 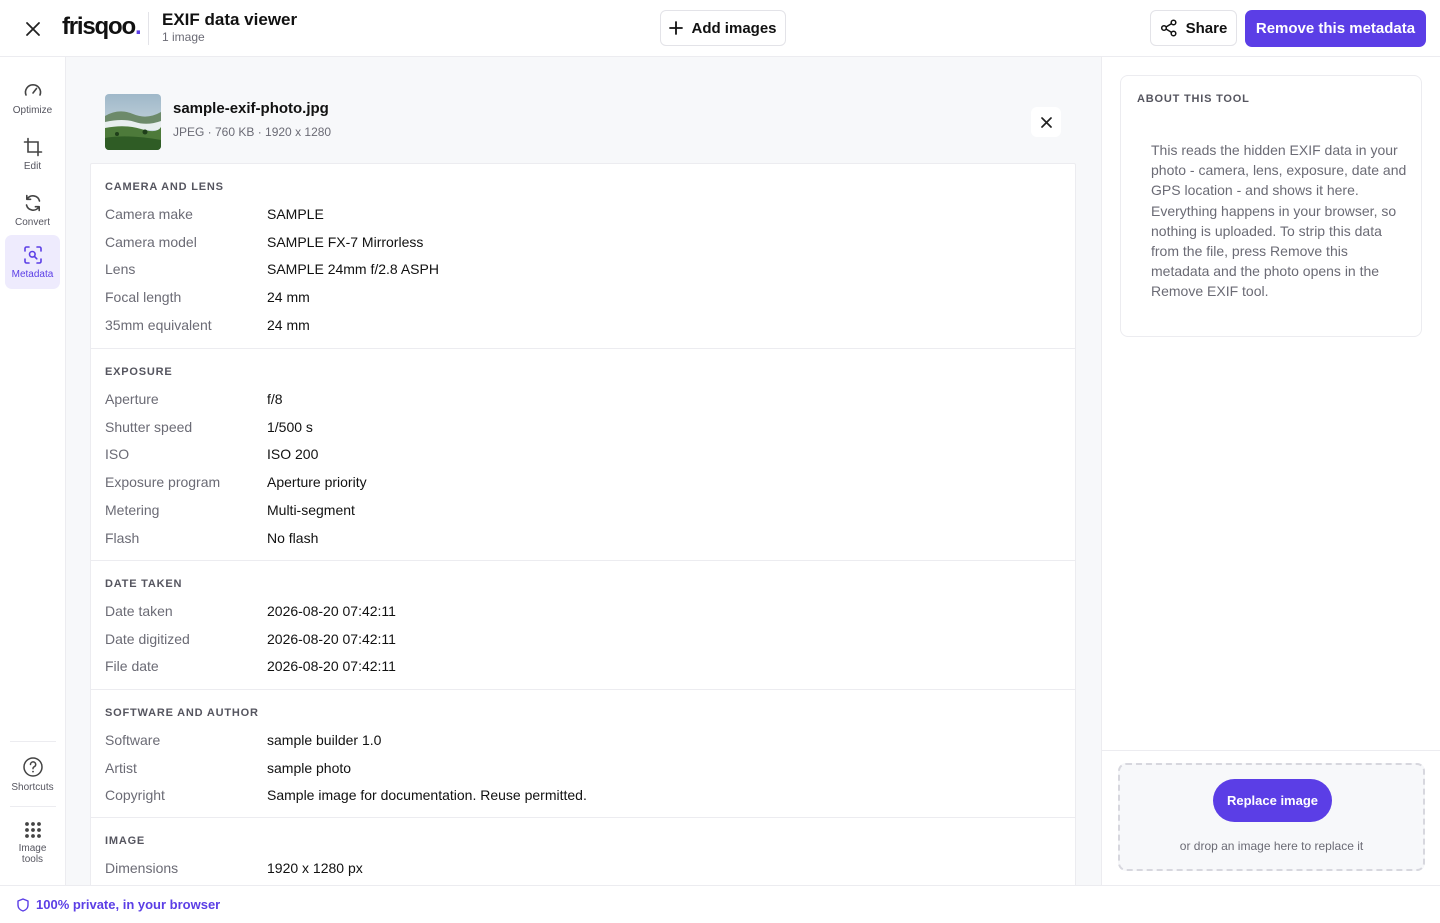 I want to click on close-button, so click(x=33, y=29).